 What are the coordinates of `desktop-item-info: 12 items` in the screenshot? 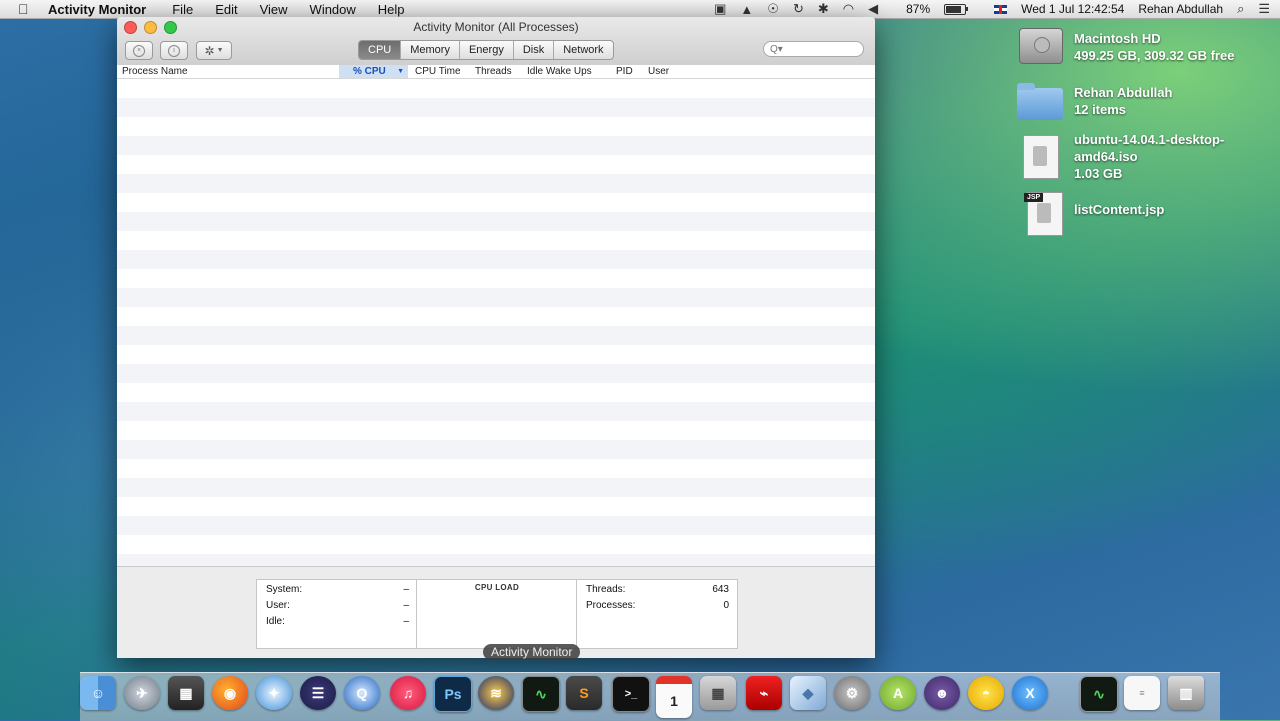 It's located at (1100, 109).